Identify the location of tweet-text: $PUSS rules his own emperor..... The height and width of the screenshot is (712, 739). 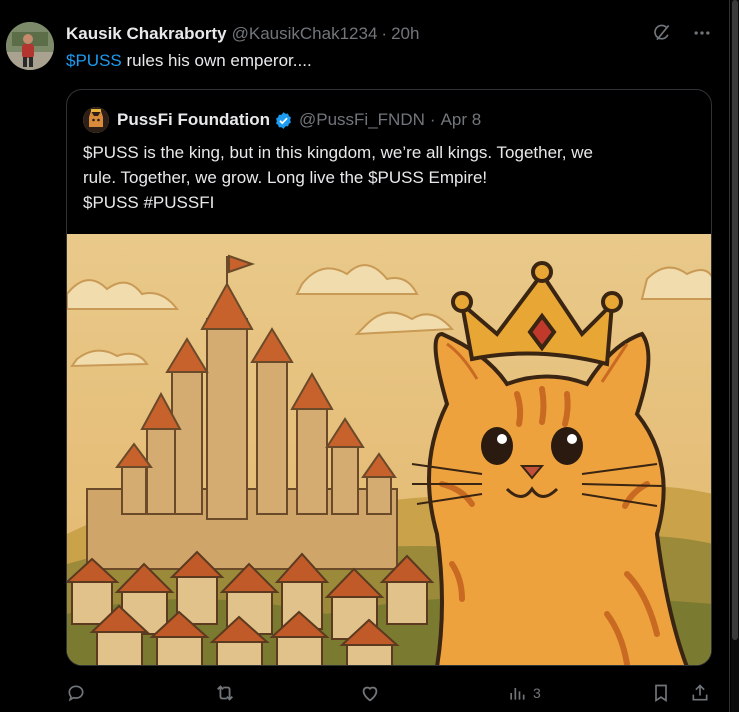
(189, 61).